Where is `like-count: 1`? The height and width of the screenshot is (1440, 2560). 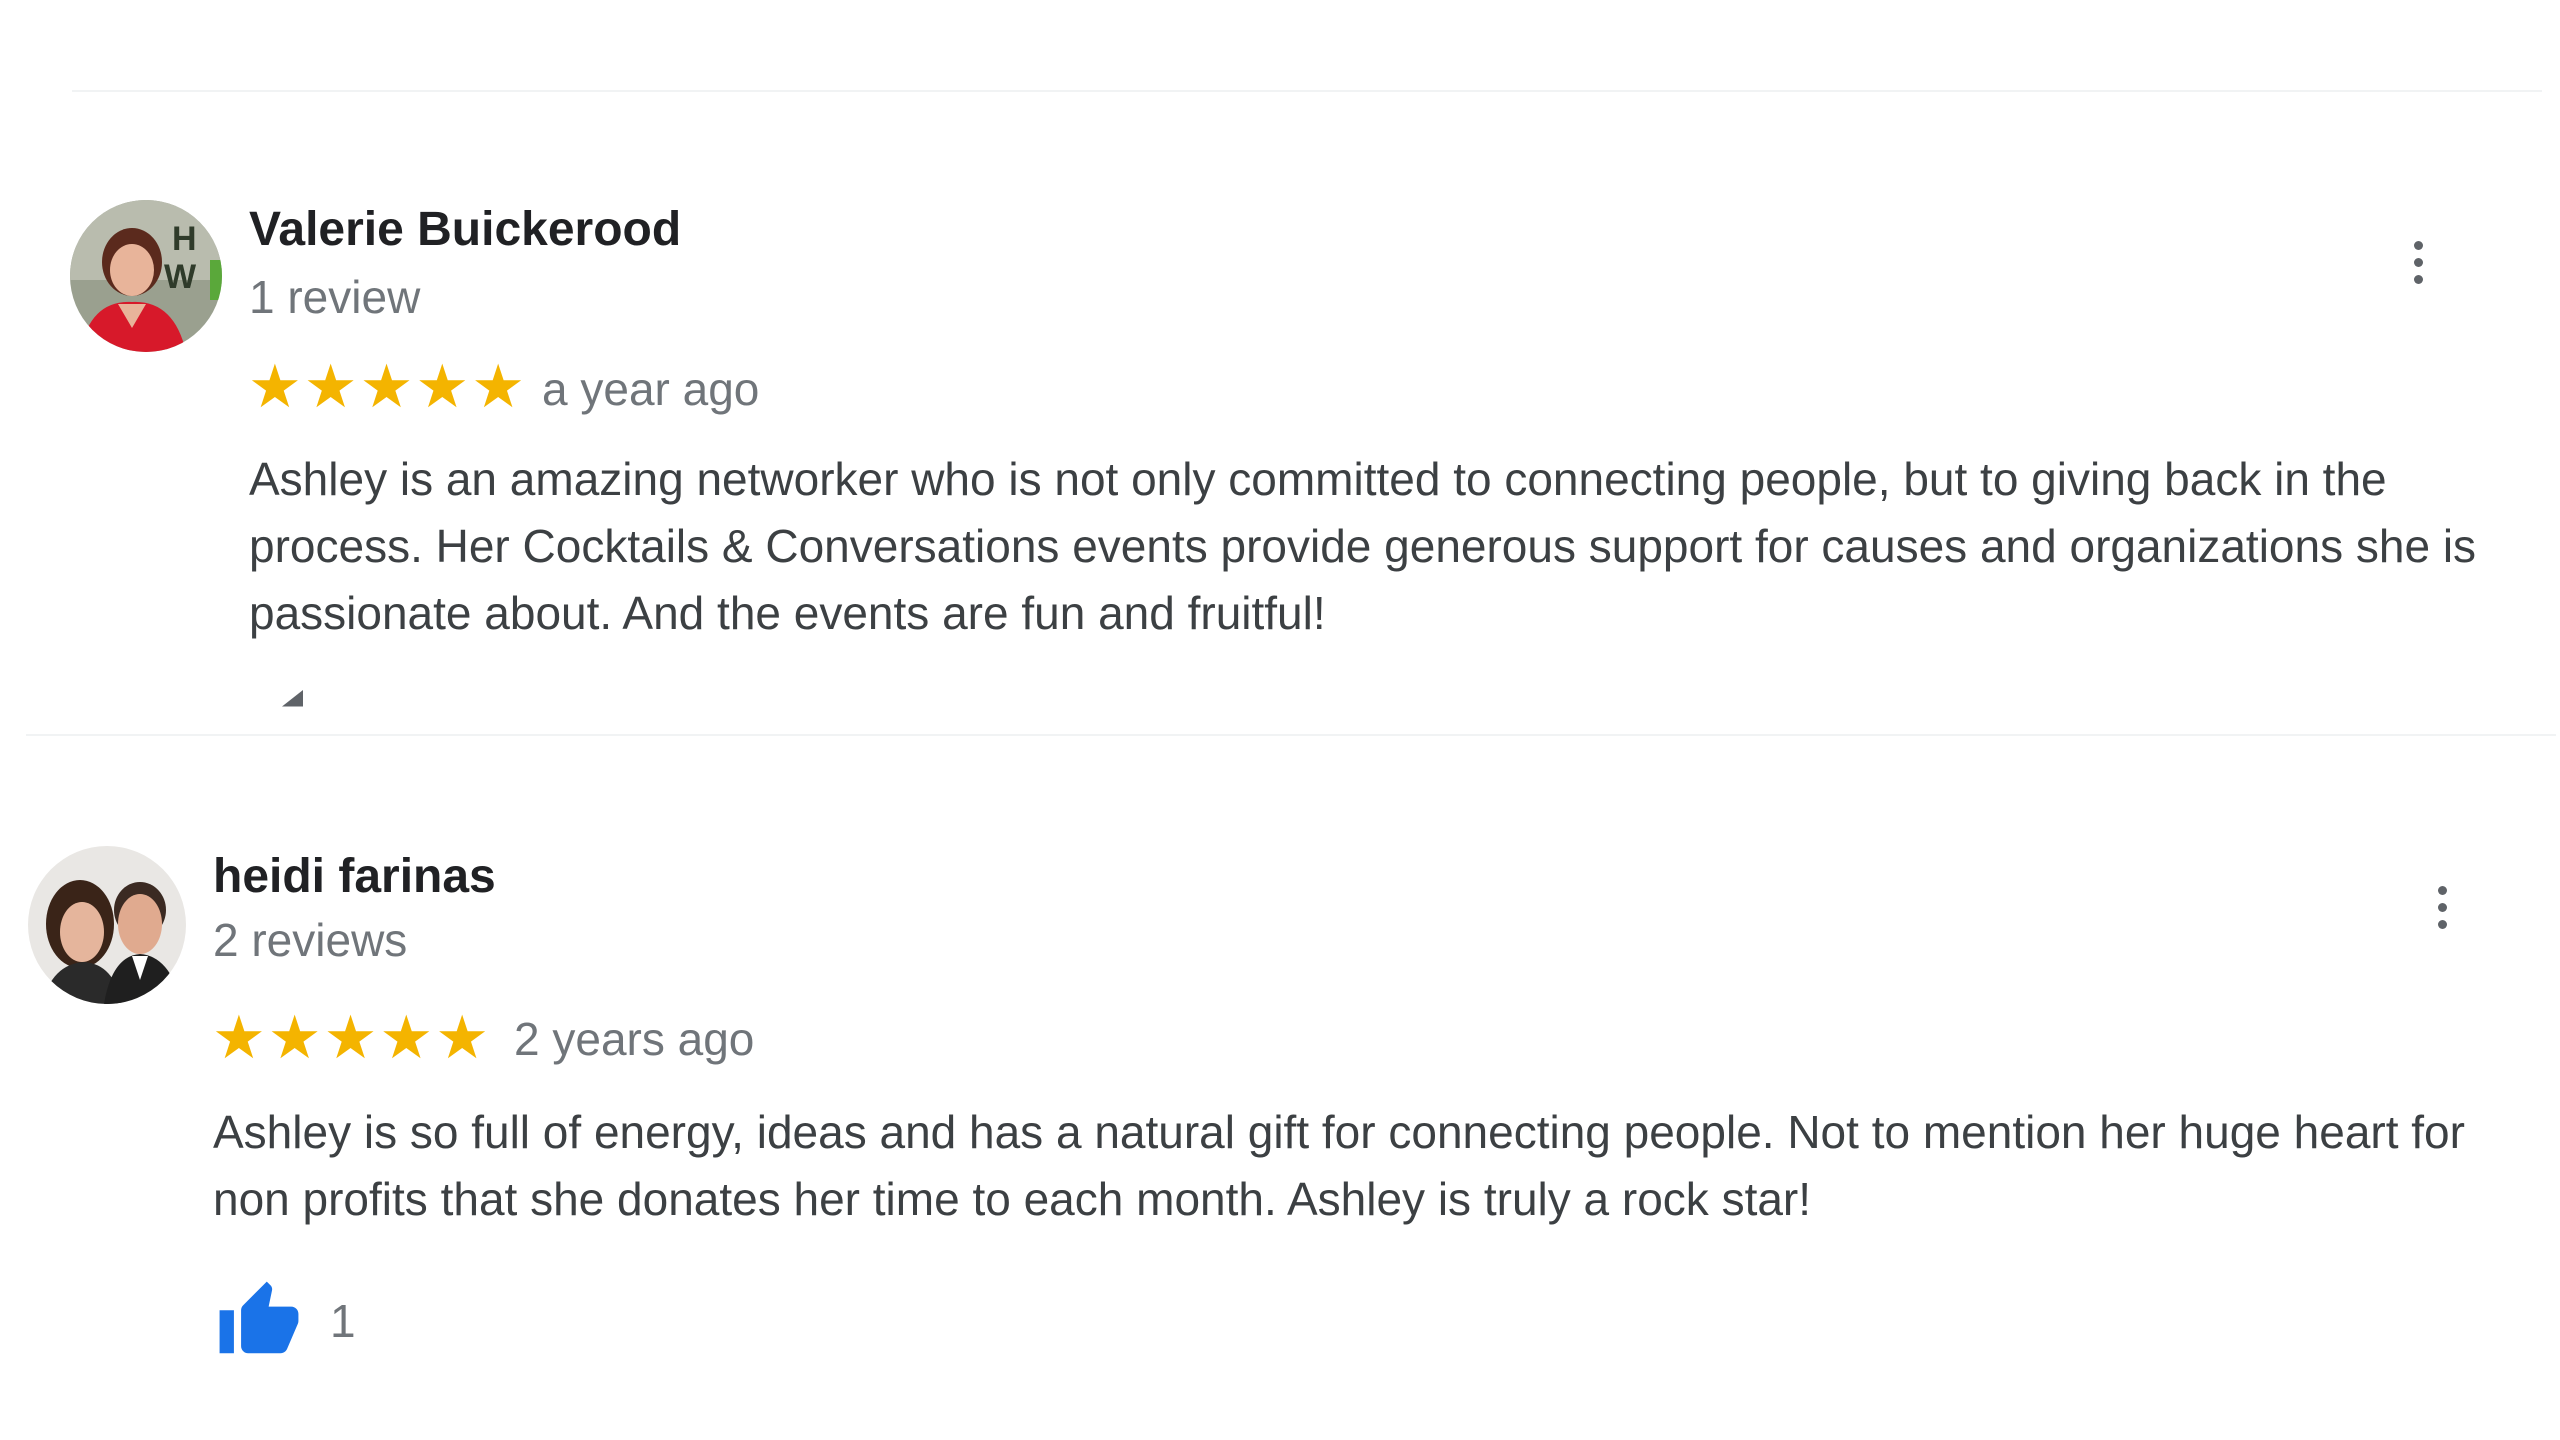
like-count: 1 is located at coordinates (343, 1321).